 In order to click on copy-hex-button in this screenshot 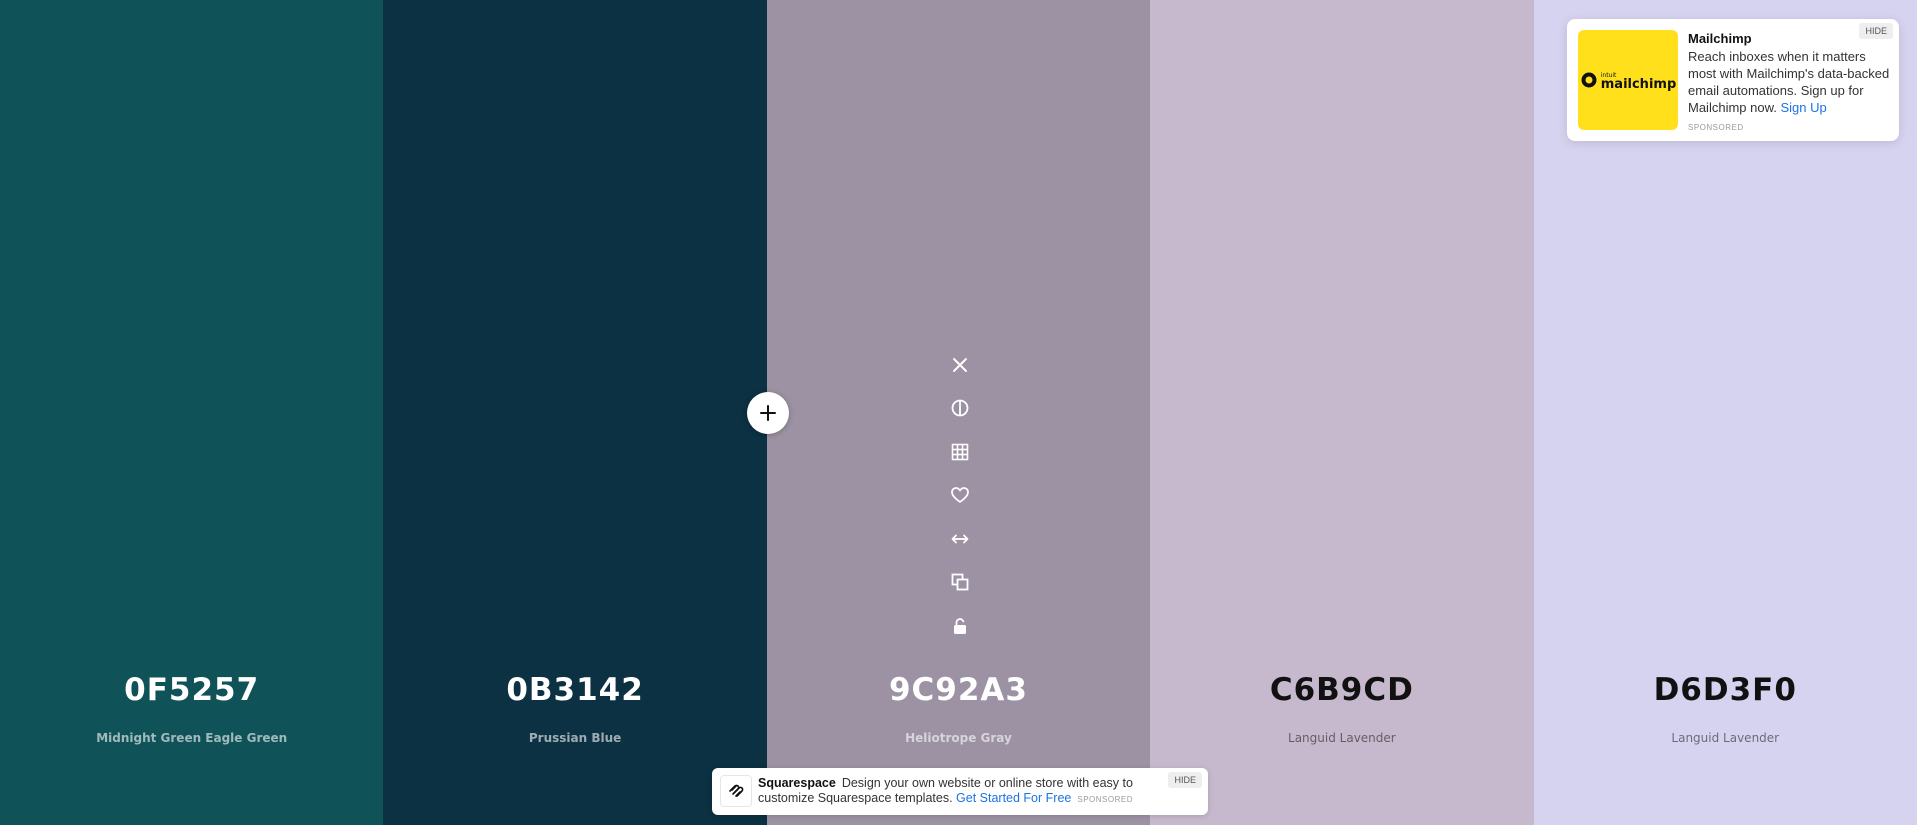, I will do `click(960, 583)`.